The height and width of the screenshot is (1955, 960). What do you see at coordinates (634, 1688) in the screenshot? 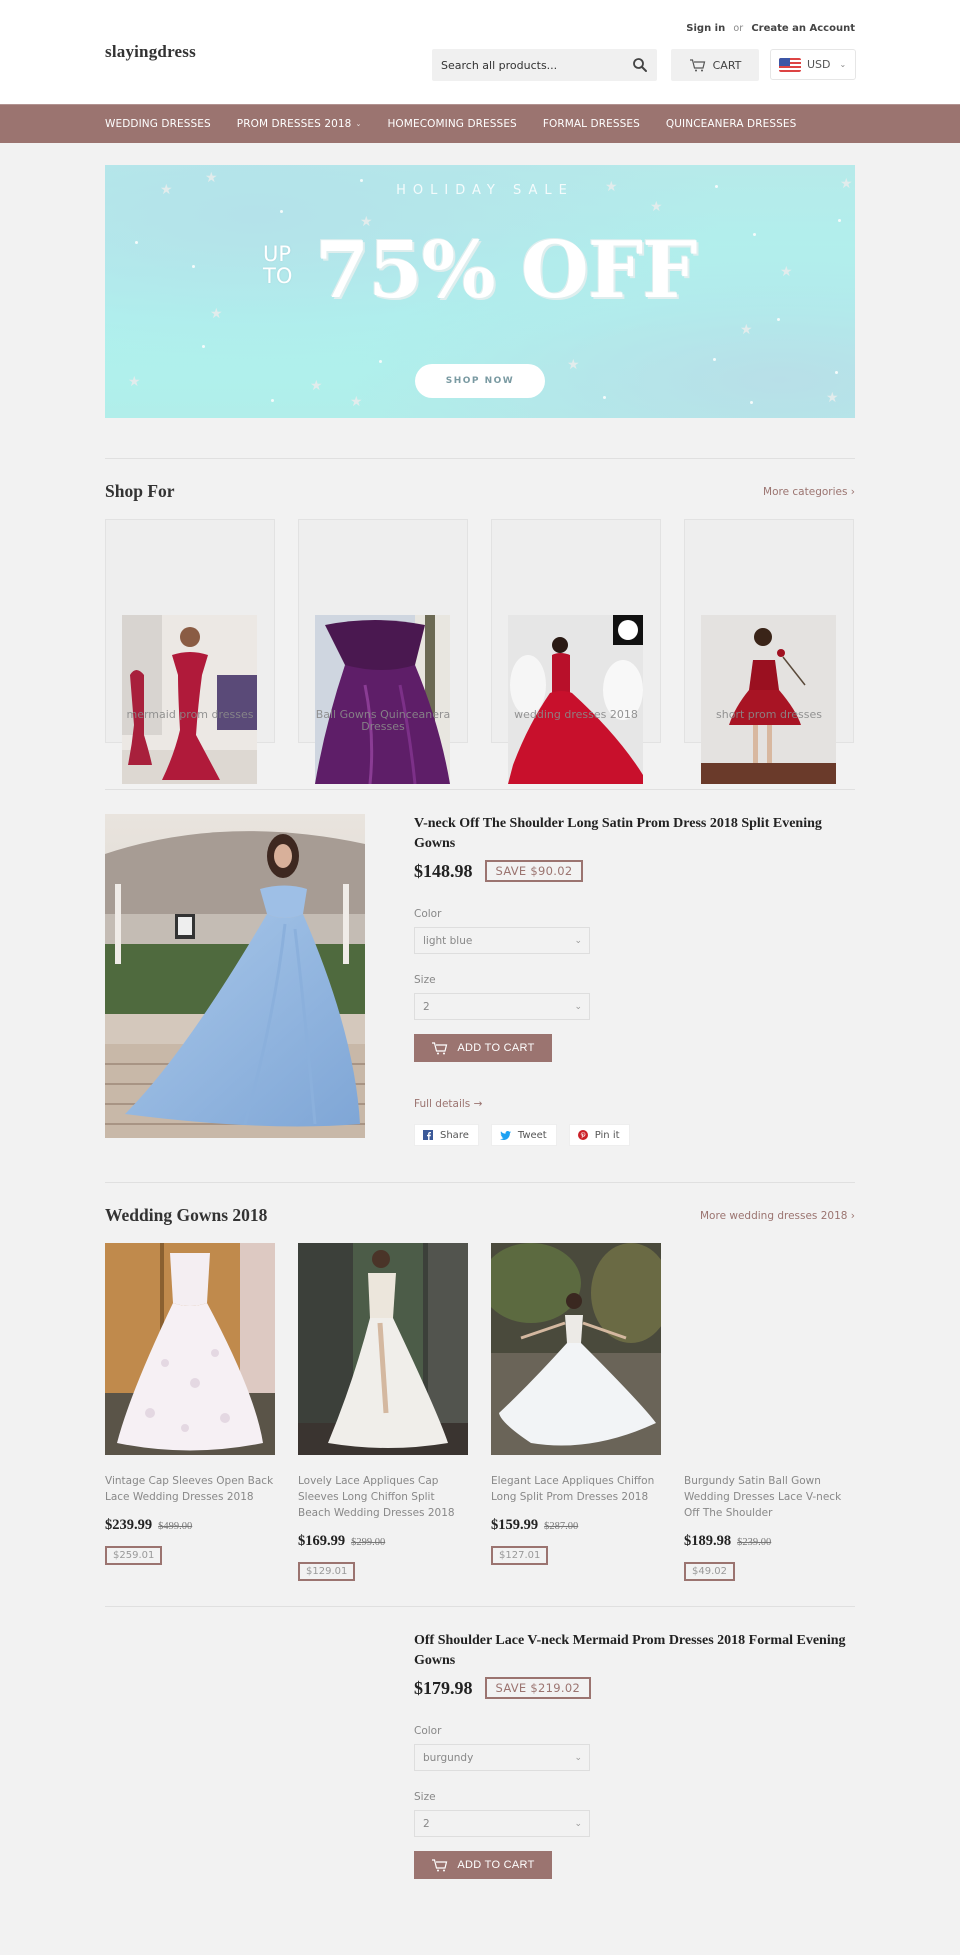
I see `price-row: $179.98 SAVE $219.02` at bounding box center [634, 1688].